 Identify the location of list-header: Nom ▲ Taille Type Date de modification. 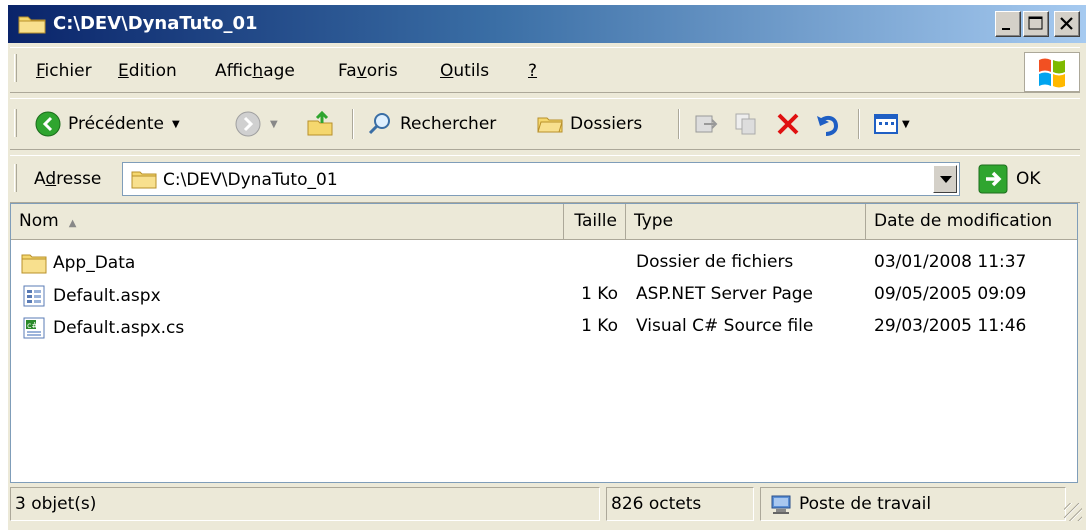
(544, 222).